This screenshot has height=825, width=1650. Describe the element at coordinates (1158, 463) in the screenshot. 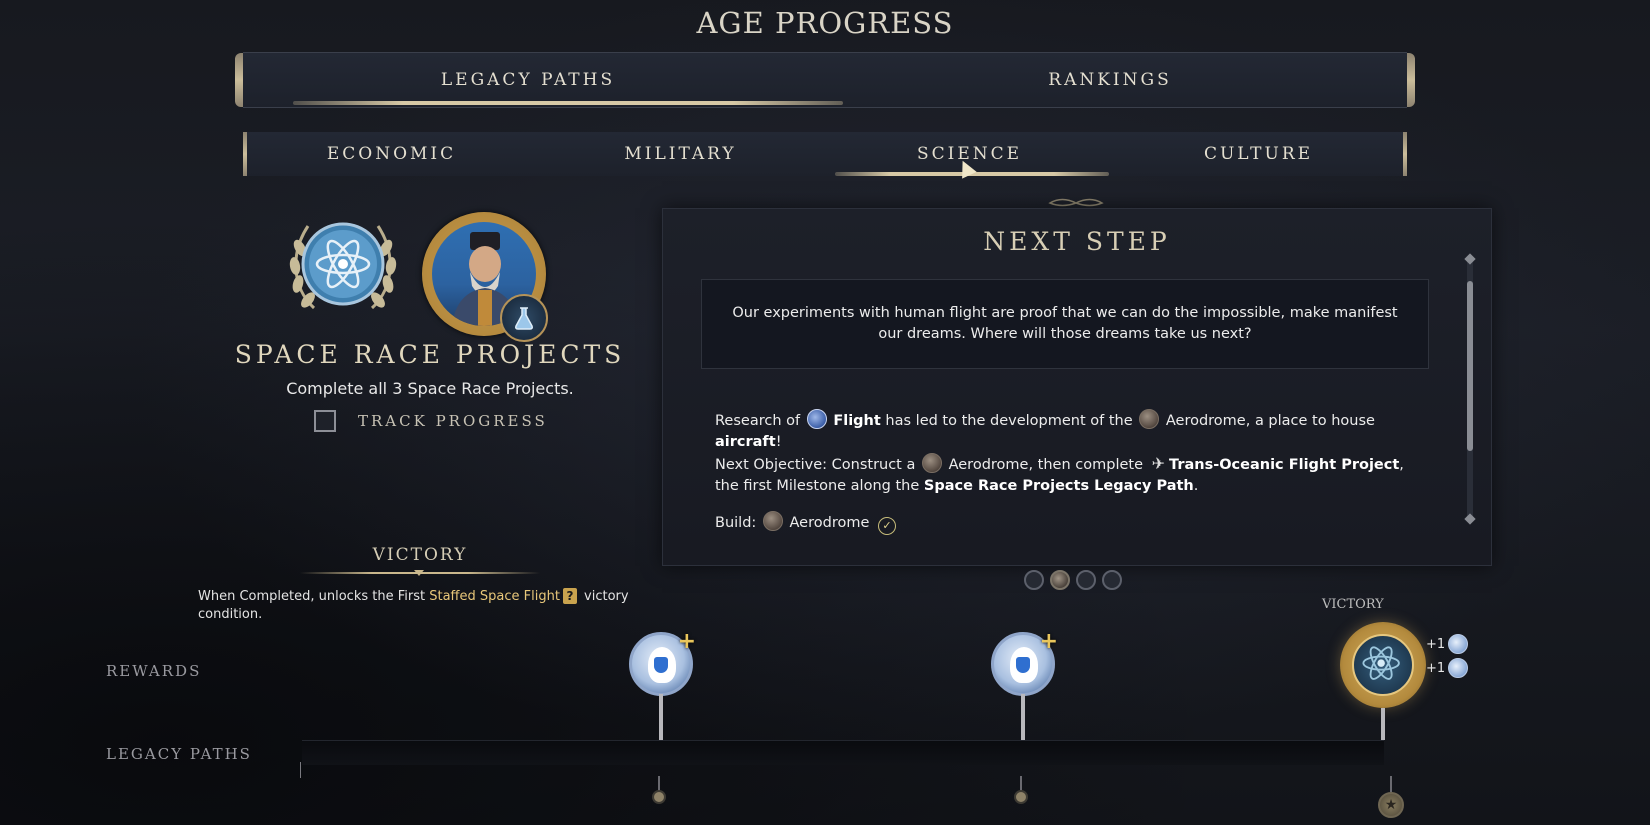

I see `plane-icon: ✈` at that location.